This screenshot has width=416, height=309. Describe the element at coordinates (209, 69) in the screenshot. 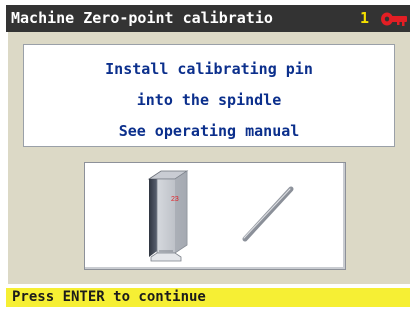

I see `instruction-line-1: Install calibrating pin` at that location.